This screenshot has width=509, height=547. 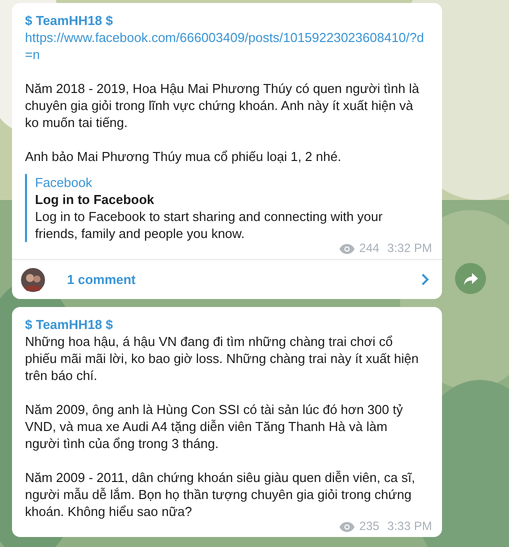 What do you see at coordinates (471, 278) in the screenshot?
I see `share-icon` at bounding box center [471, 278].